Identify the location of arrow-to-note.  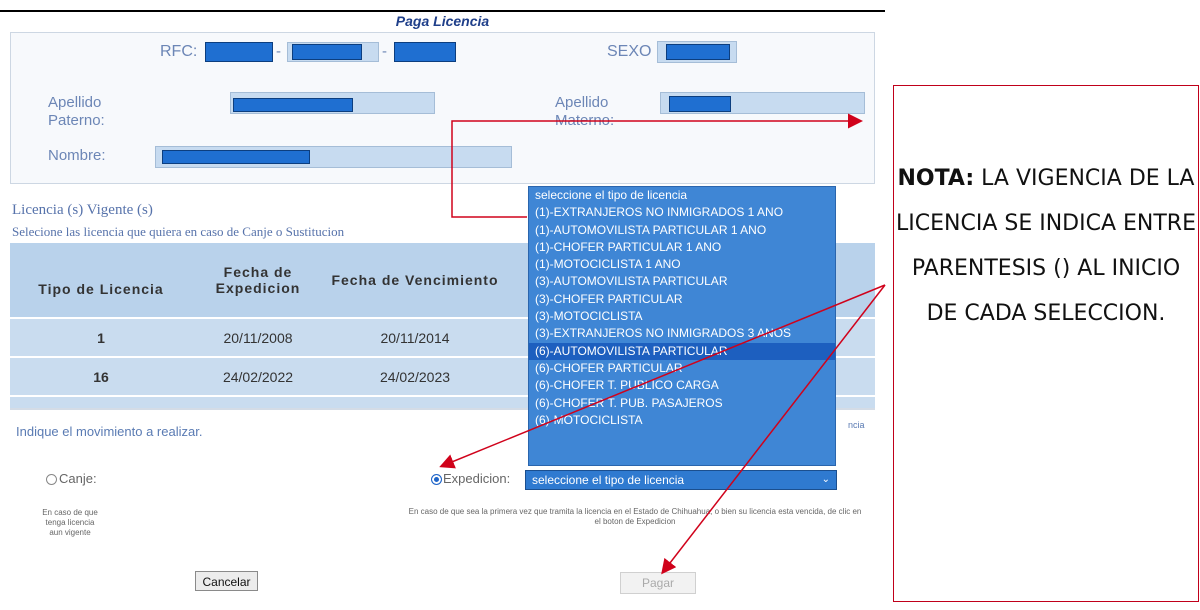
(657, 165).